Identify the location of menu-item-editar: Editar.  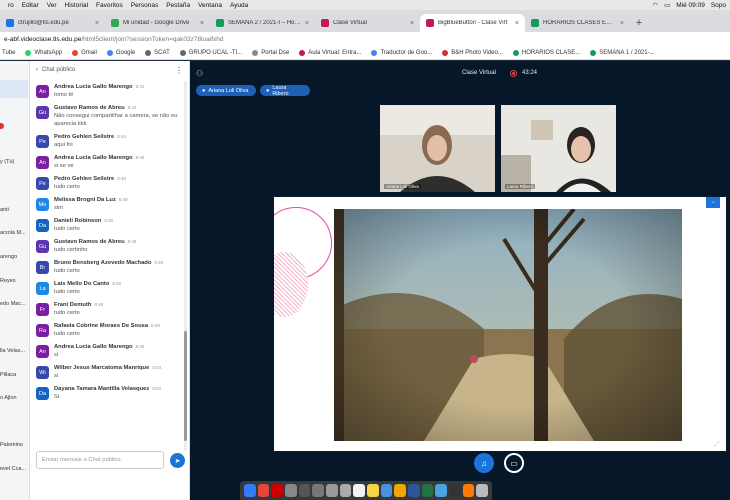
(30, 5).